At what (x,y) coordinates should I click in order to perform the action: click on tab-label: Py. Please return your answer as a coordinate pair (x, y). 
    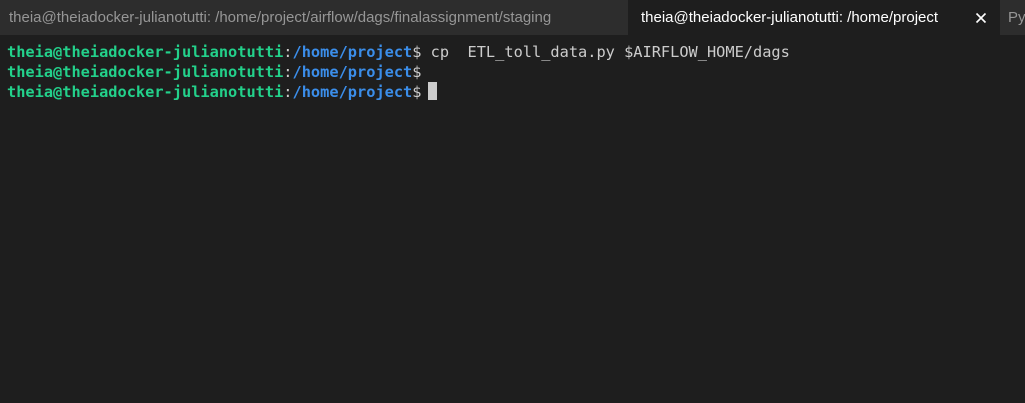
    Looking at the image, I should click on (1016, 17).